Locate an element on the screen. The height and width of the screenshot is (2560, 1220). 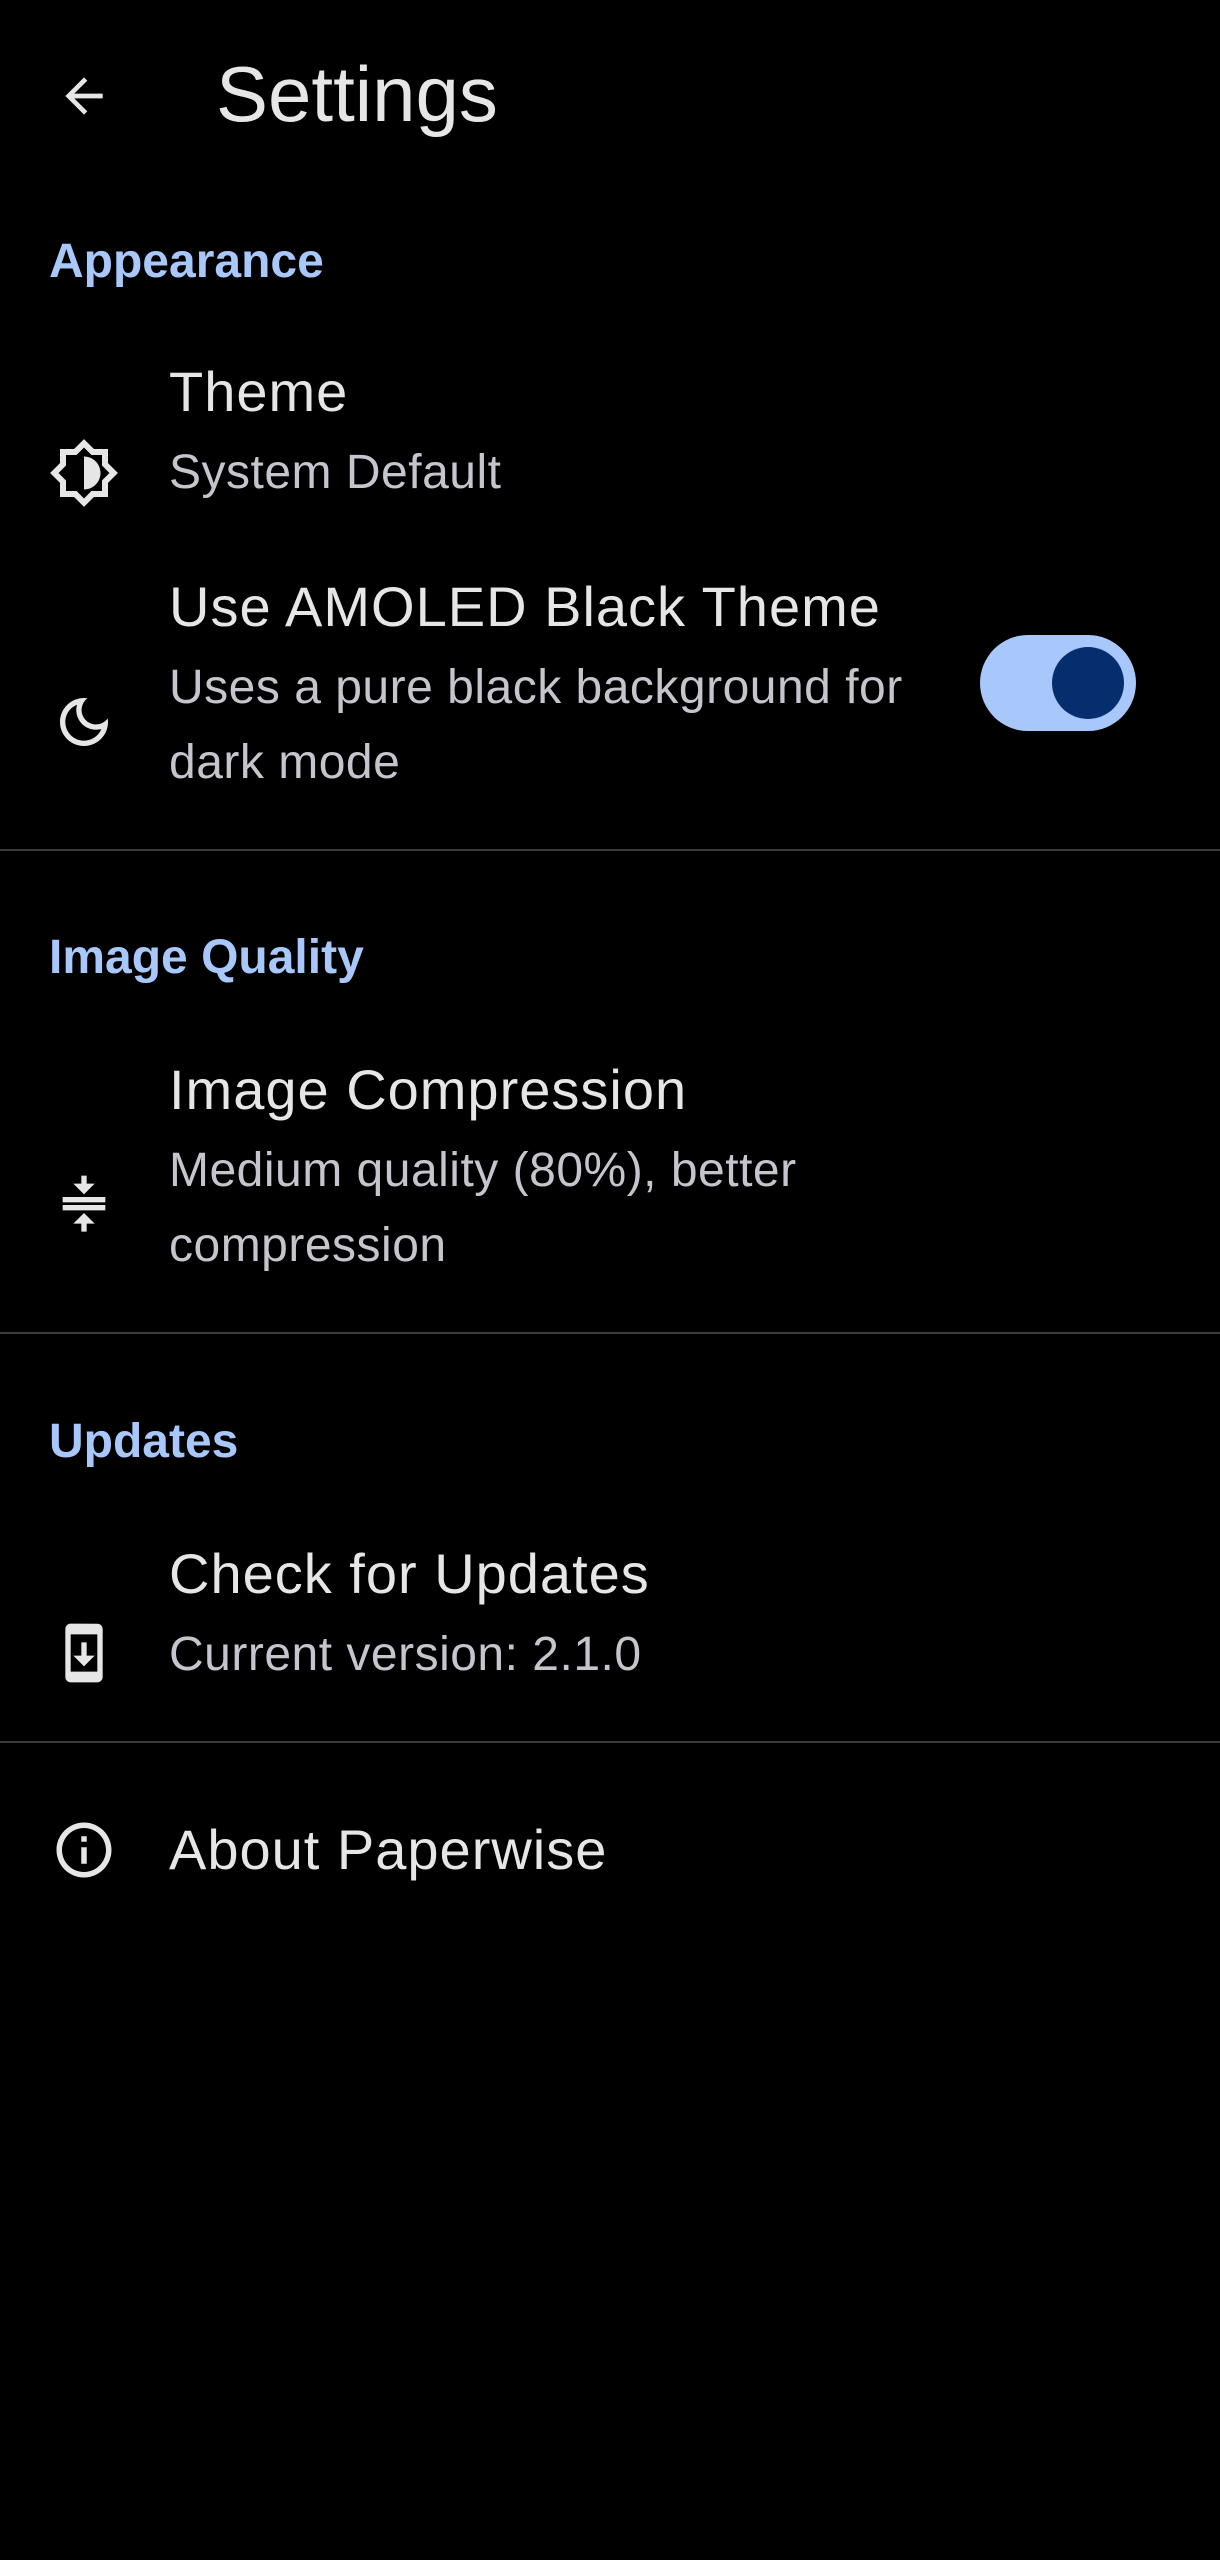
compress-icon is located at coordinates (84, 1205).